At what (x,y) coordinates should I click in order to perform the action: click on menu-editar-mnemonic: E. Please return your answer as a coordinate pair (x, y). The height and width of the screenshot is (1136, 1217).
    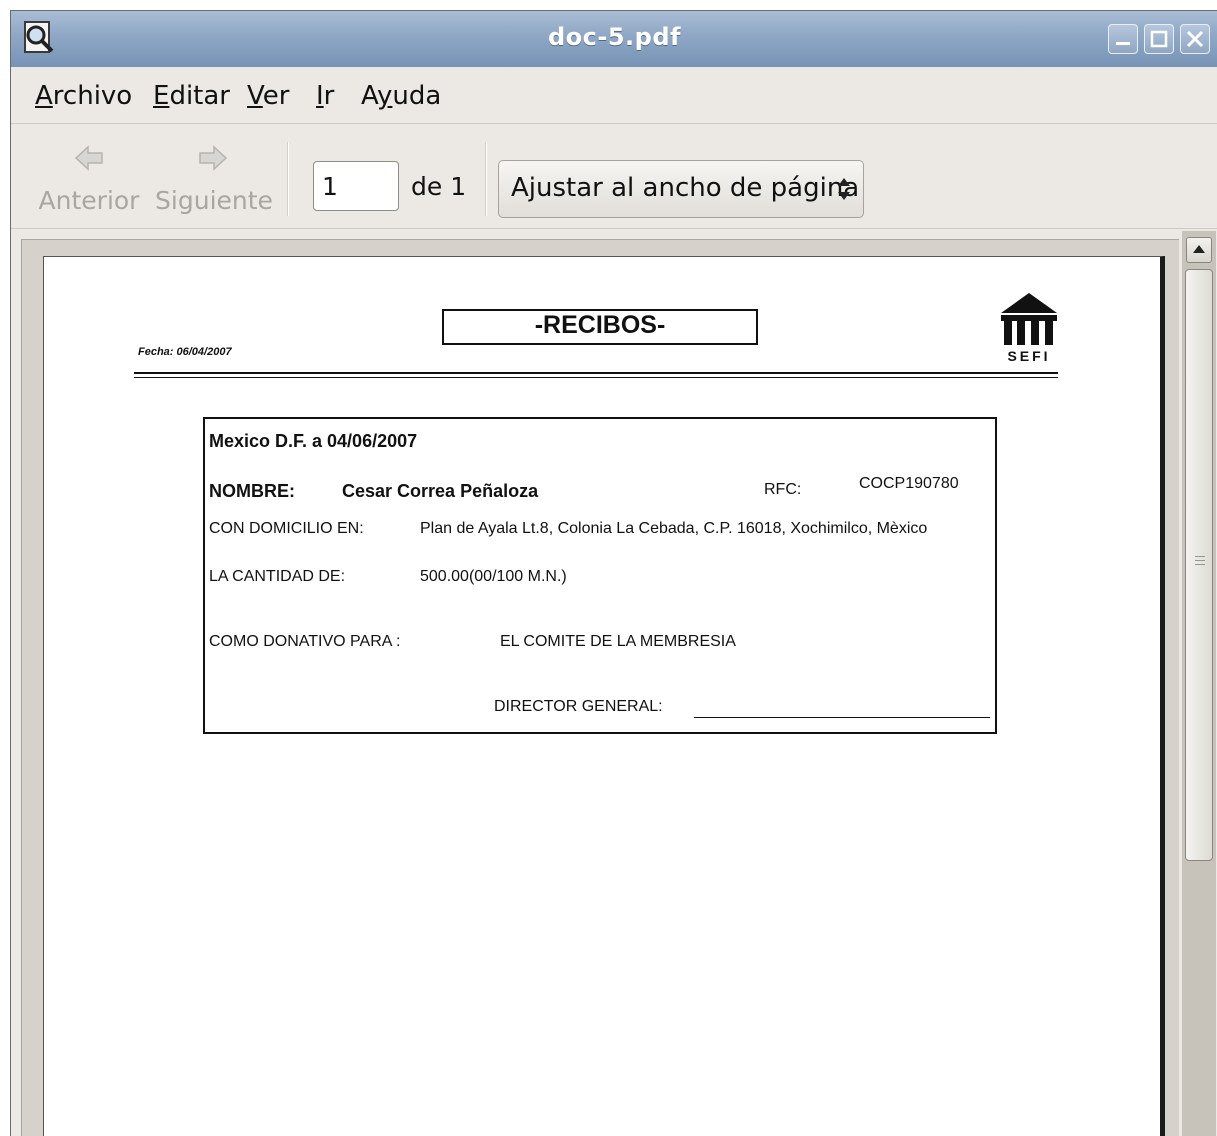
    Looking at the image, I should click on (161, 96).